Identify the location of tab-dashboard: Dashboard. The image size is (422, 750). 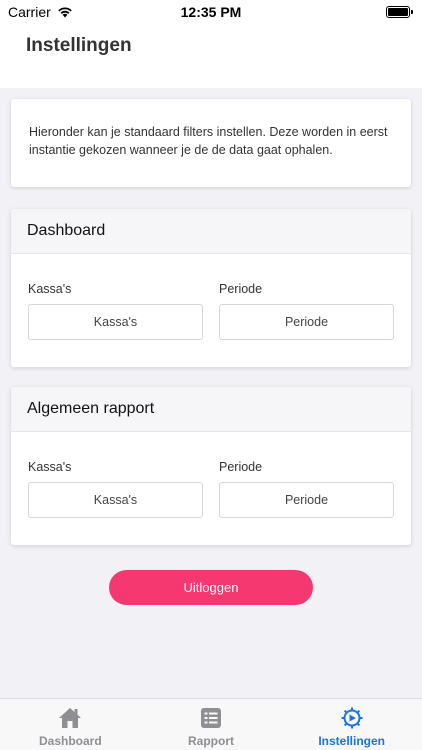
(70, 724).